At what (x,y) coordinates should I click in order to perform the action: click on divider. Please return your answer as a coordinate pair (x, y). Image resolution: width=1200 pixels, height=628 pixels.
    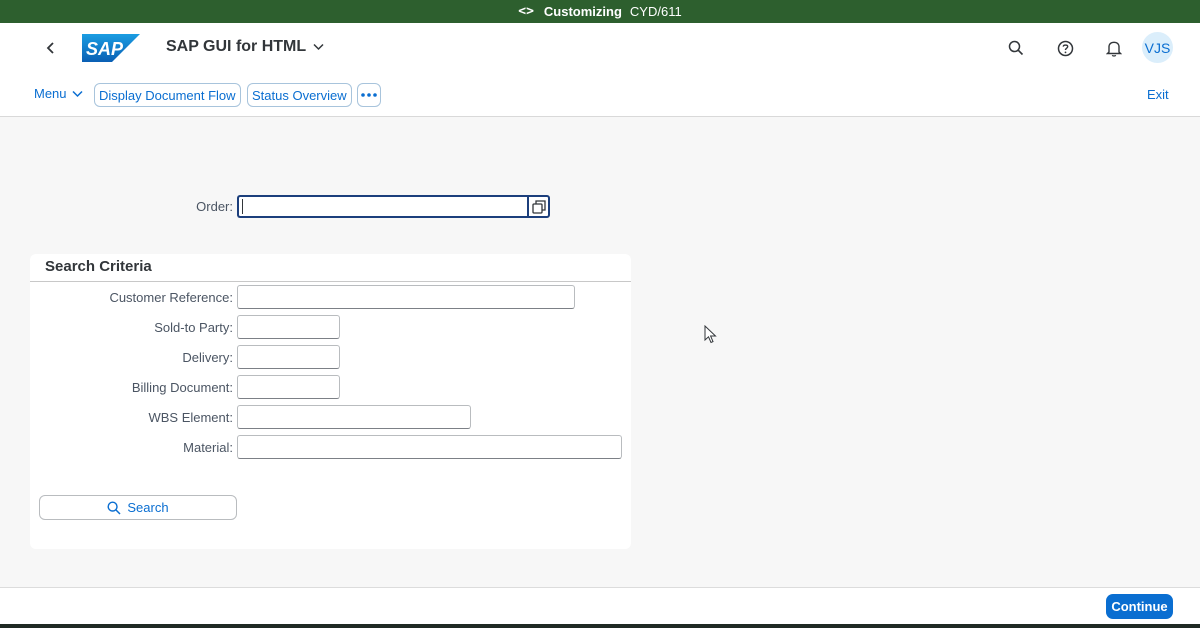
    Looking at the image, I should click on (330, 281).